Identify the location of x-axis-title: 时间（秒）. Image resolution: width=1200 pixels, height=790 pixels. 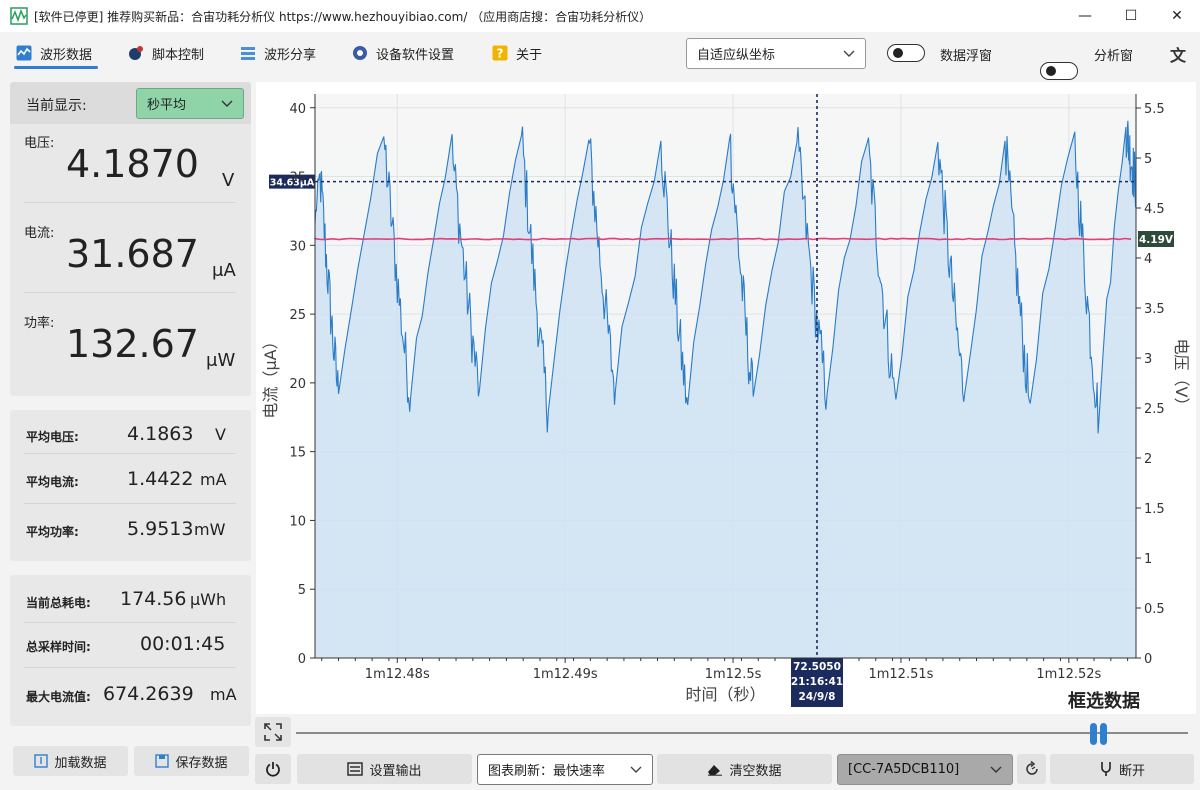
(725, 694).